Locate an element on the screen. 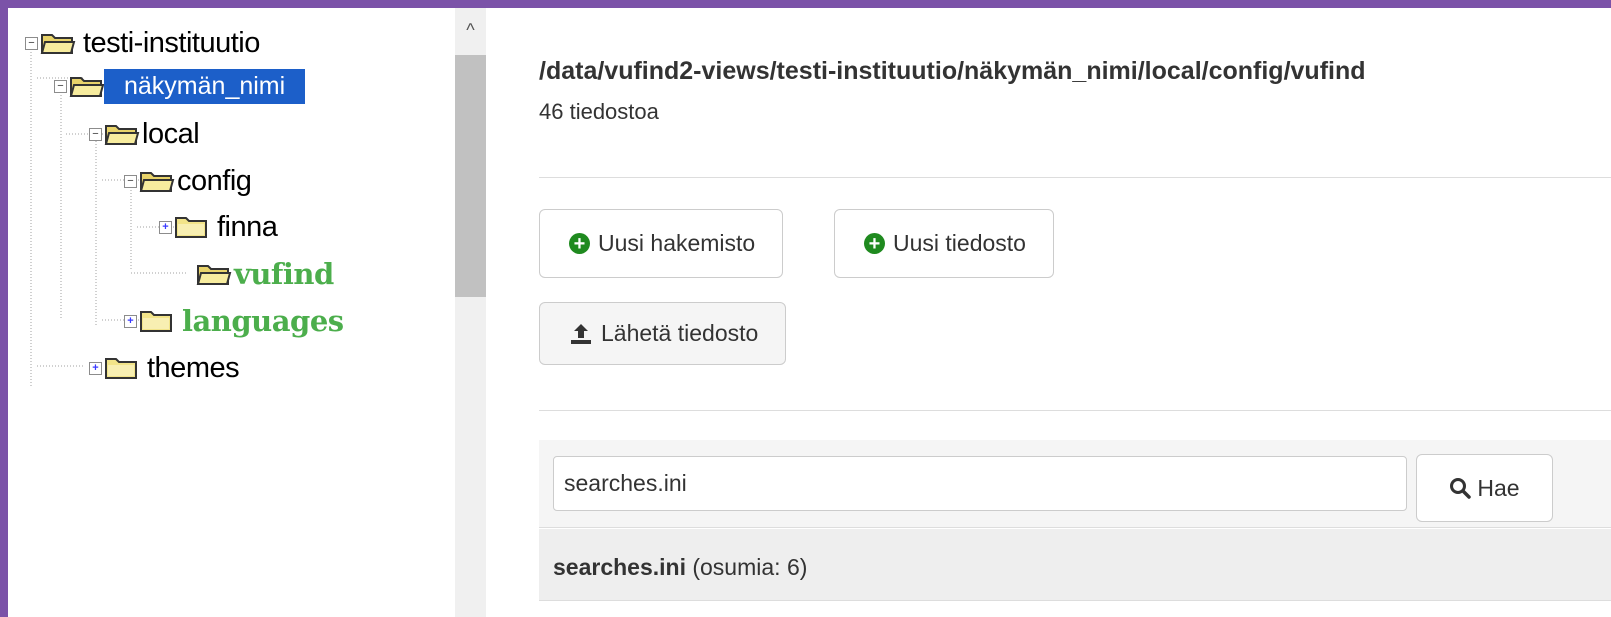 This screenshot has width=1611, height=617. scrollbar-thumb is located at coordinates (470, 176).